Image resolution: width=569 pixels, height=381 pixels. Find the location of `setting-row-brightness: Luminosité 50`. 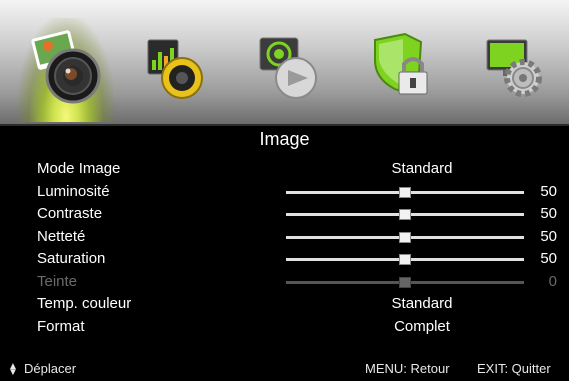

setting-row-brightness: Luminosité 50 is located at coordinates (297, 192).